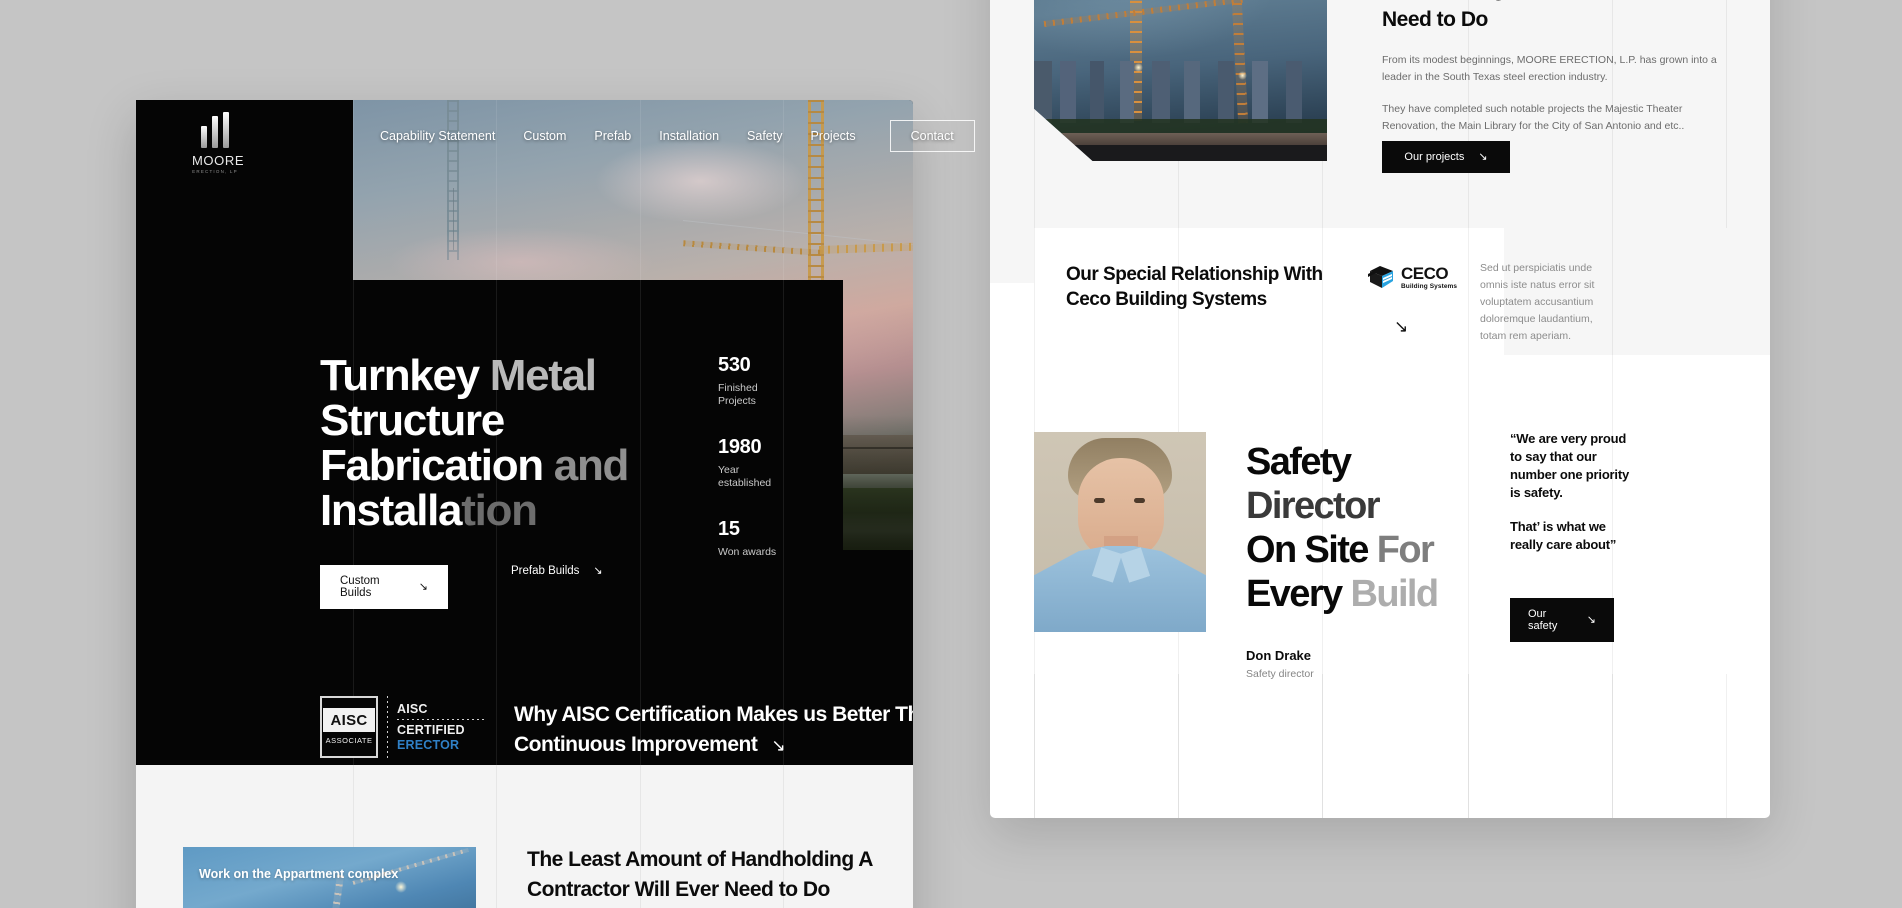  Describe the element at coordinates (797, 234) in the screenshot. I see `overhead-wire` at that location.